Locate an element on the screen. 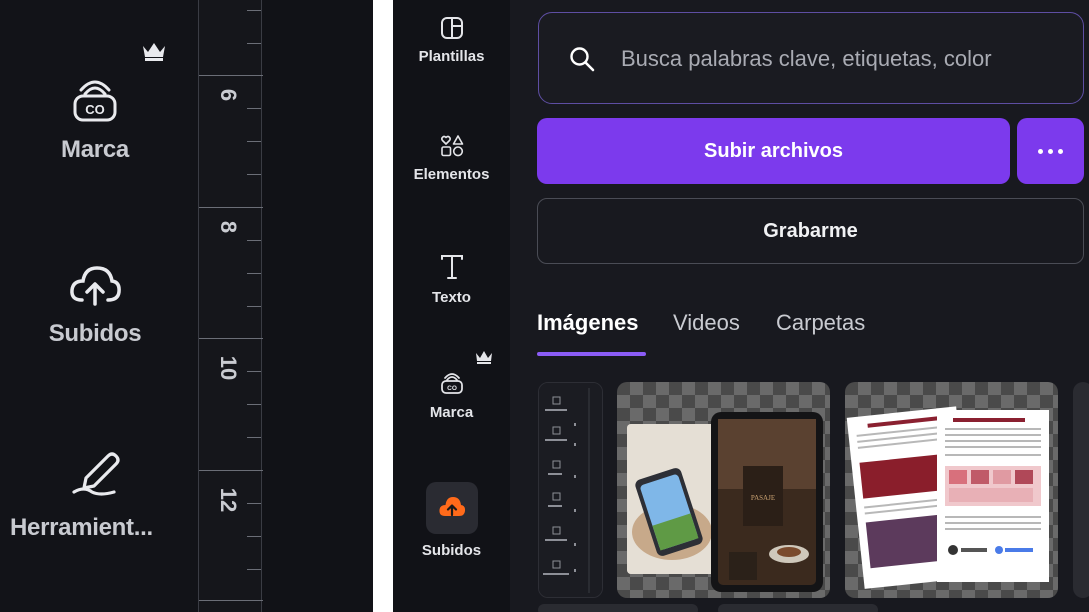 The height and width of the screenshot is (612, 1089). active-nav-tile is located at coordinates (451, 508).